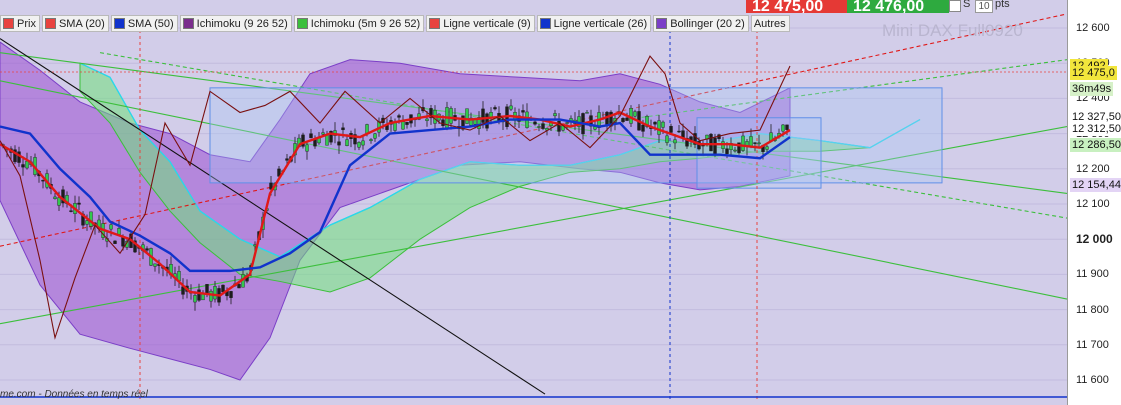  Describe the element at coordinates (898, 6) in the screenshot. I see `buy-price-box: 12 476,00` at that location.